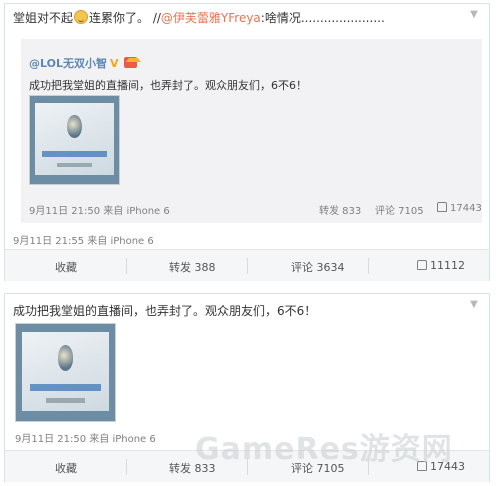  I want to click on post-action-bar: 收藏 转发 388 评论 3634 11112, so click(247, 265).